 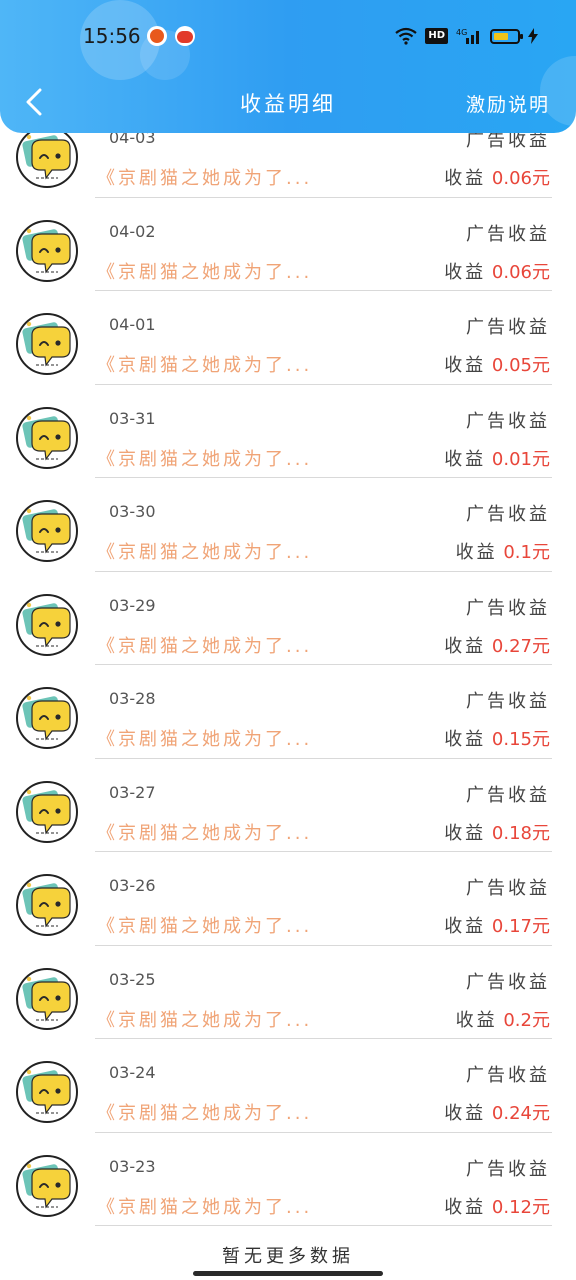 What do you see at coordinates (520, 926) in the screenshot?
I see `earnings-amount: 0.17元` at bounding box center [520, 926].